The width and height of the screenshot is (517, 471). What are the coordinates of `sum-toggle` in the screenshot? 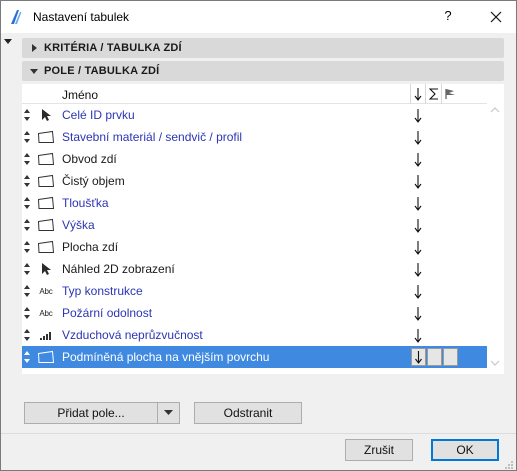 It's located at (434, 357).